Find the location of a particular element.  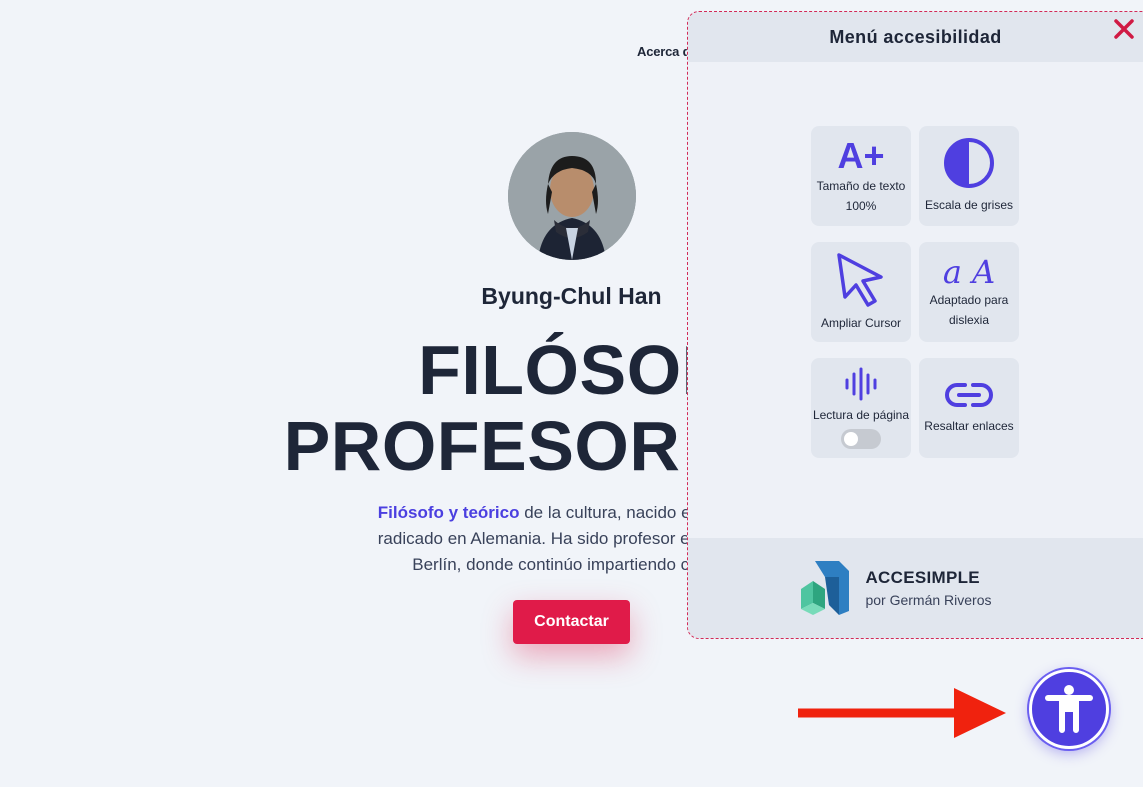

contact-button: Contactar is located at coordinates (571, 622).